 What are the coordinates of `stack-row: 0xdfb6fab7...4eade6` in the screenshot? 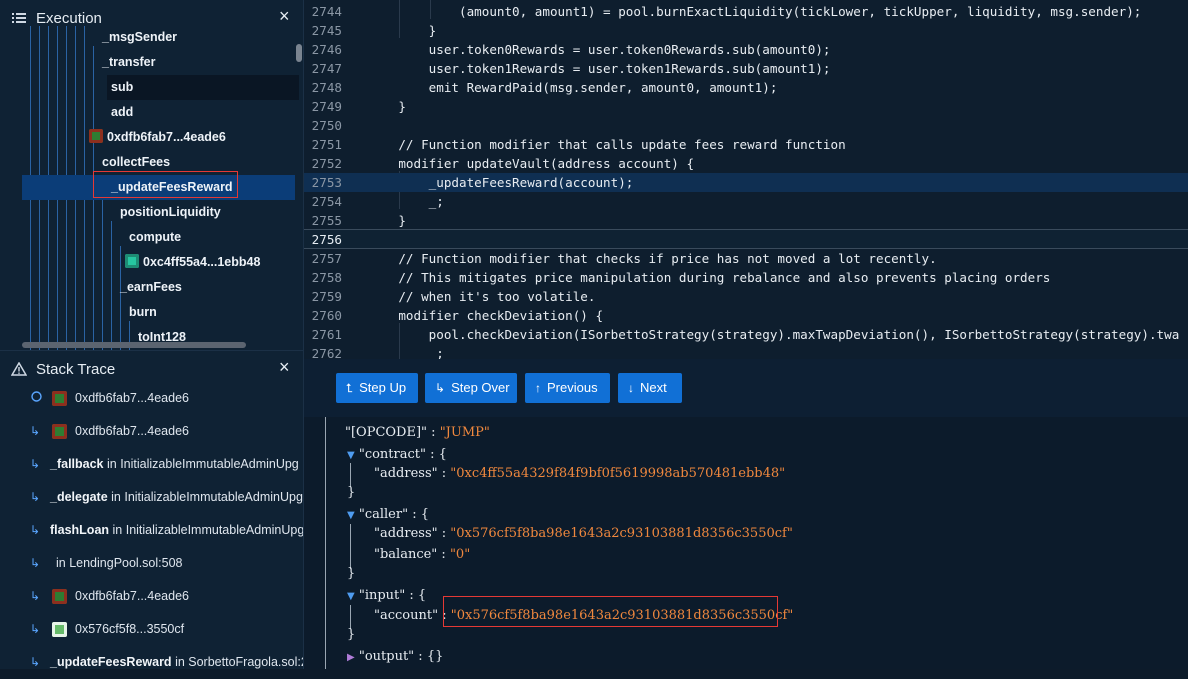 It's located at (151, 398).